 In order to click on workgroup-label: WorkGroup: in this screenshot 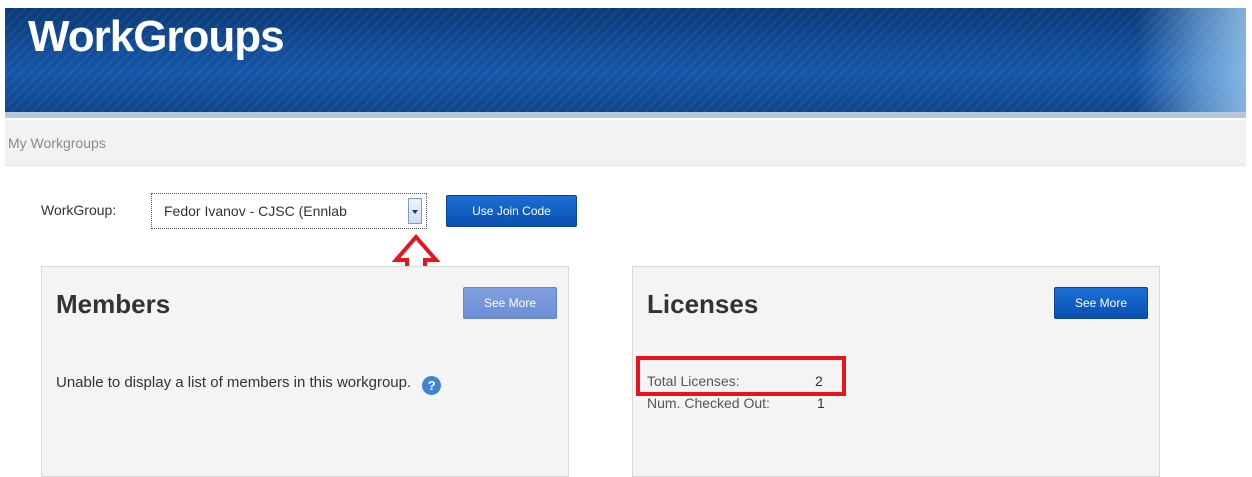, I will do `click(79, 210)`.